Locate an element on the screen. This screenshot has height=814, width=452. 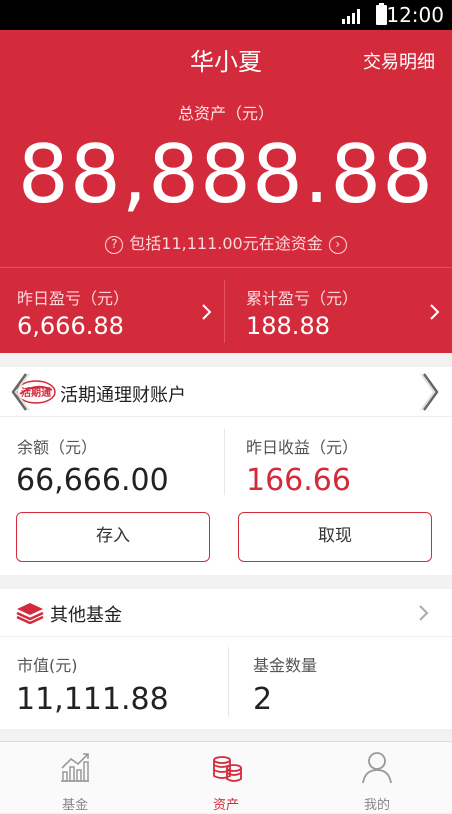
balance-label: 余额（元） is located at coordinates (57, 447).